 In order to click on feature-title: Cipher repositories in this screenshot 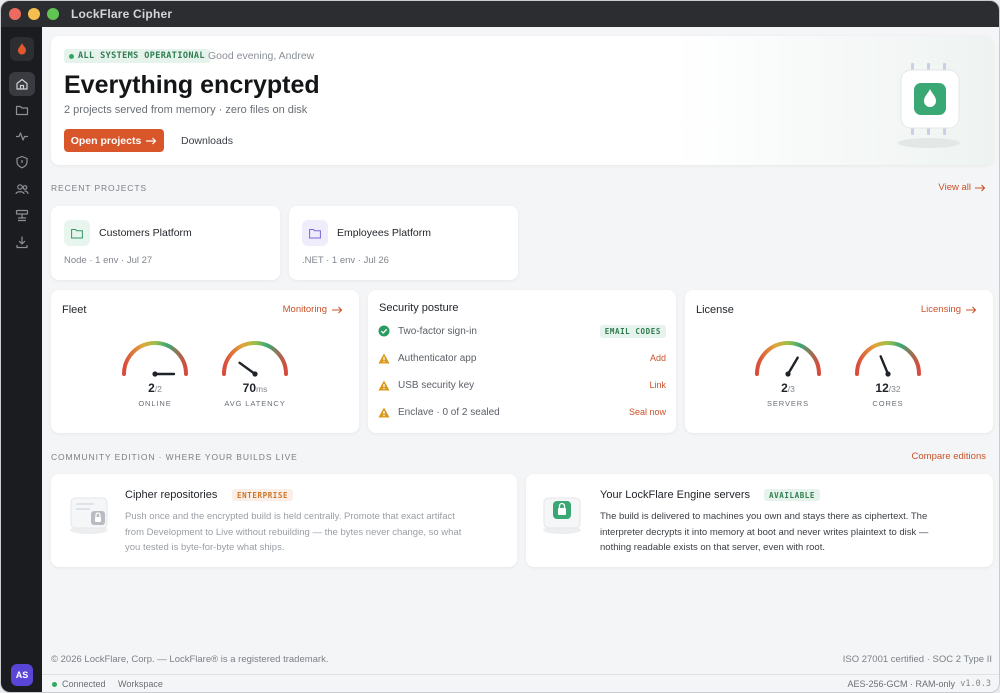, I will do `click(171, 495)`.